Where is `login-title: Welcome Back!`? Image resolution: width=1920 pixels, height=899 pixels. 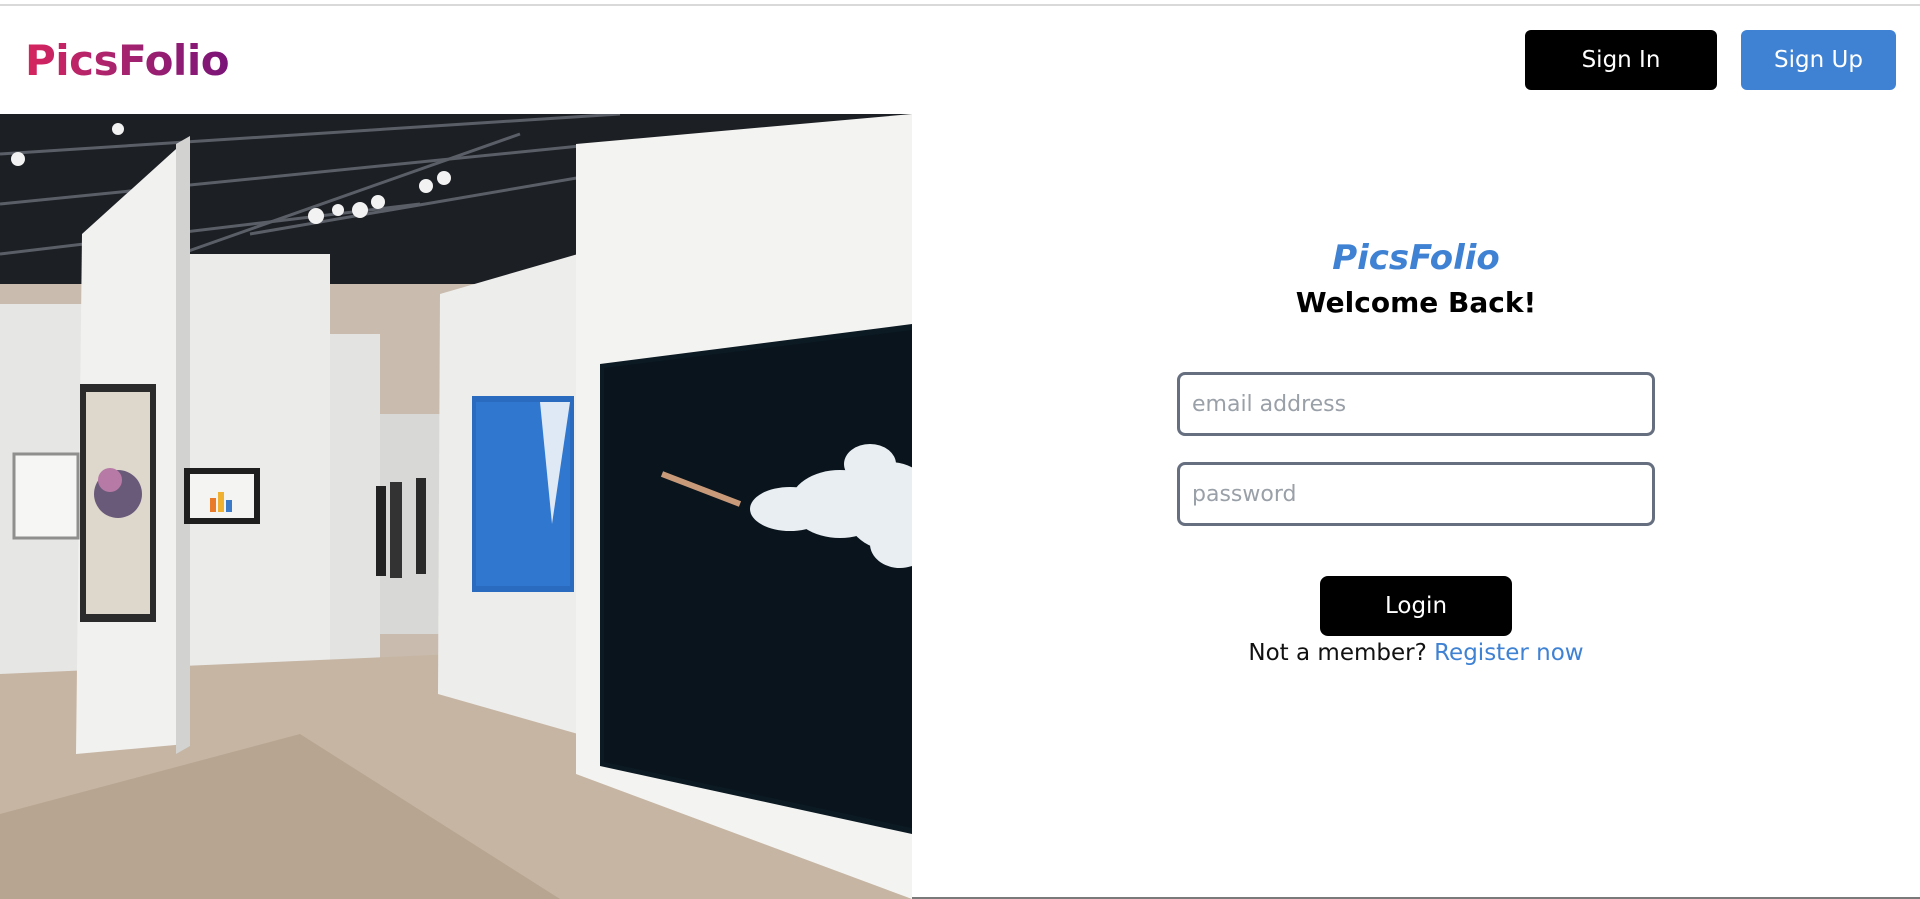
login-title: Welcome Back! is located at coordinates (1416, 302).